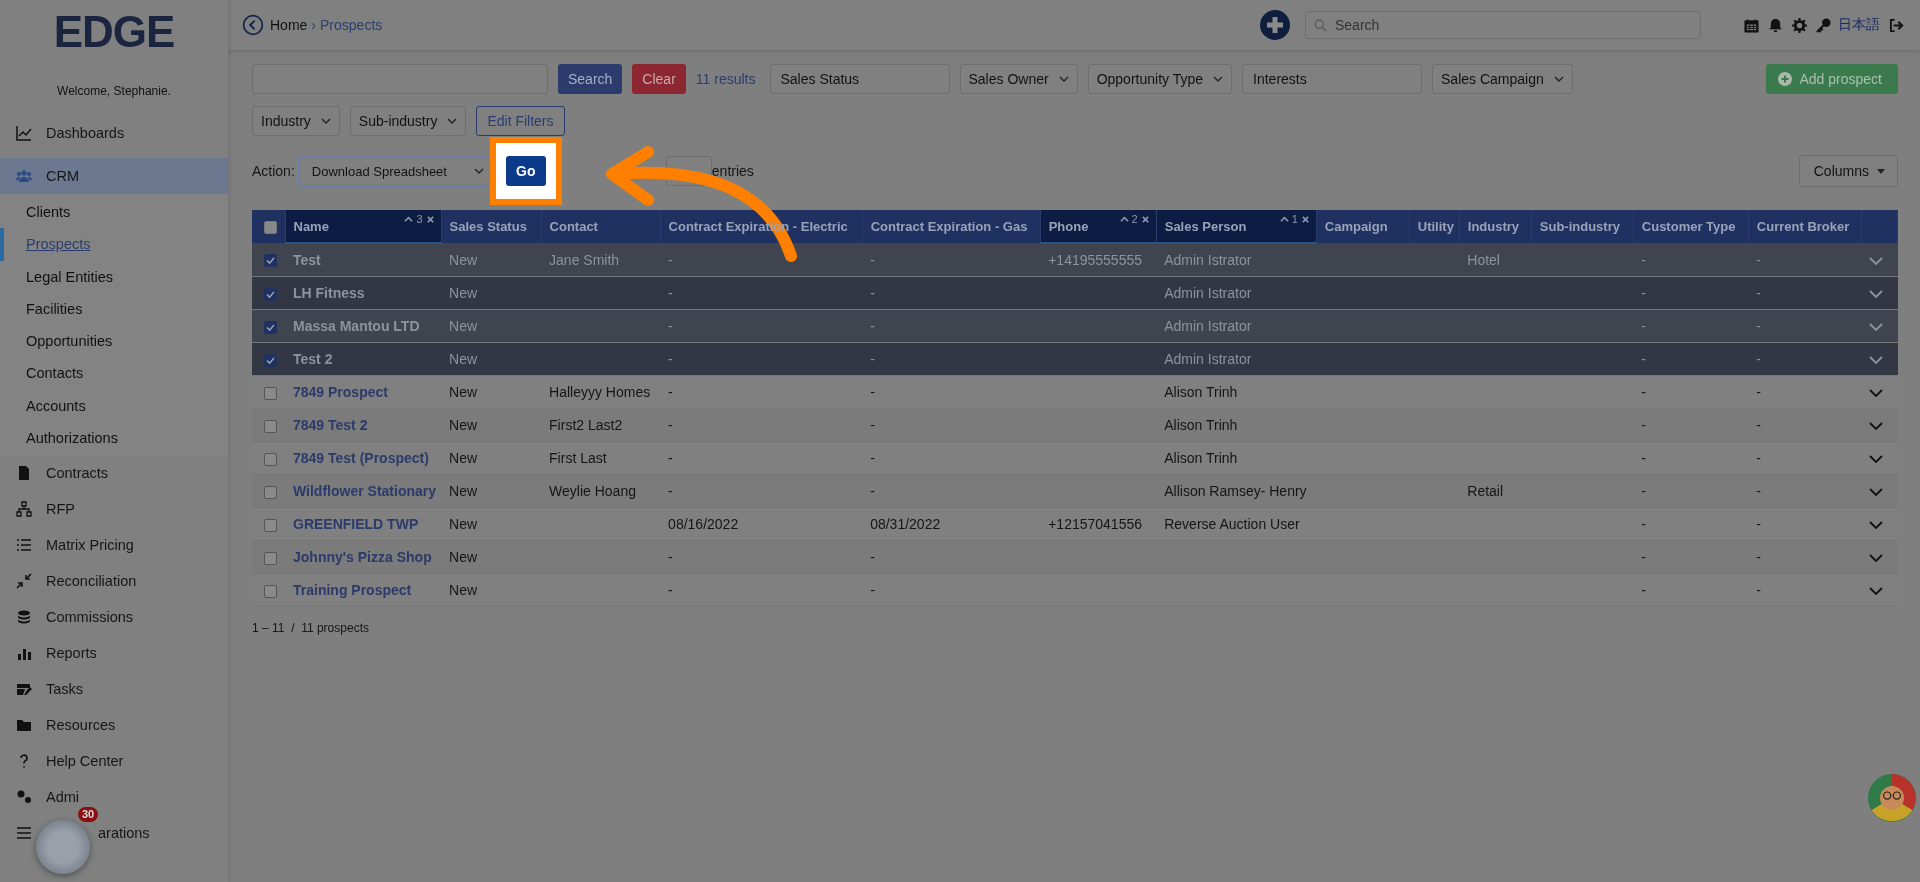  Describe the element at coordinates (114, 617) in the screenshot. I see `sidebar-item: Commissions` at that location.